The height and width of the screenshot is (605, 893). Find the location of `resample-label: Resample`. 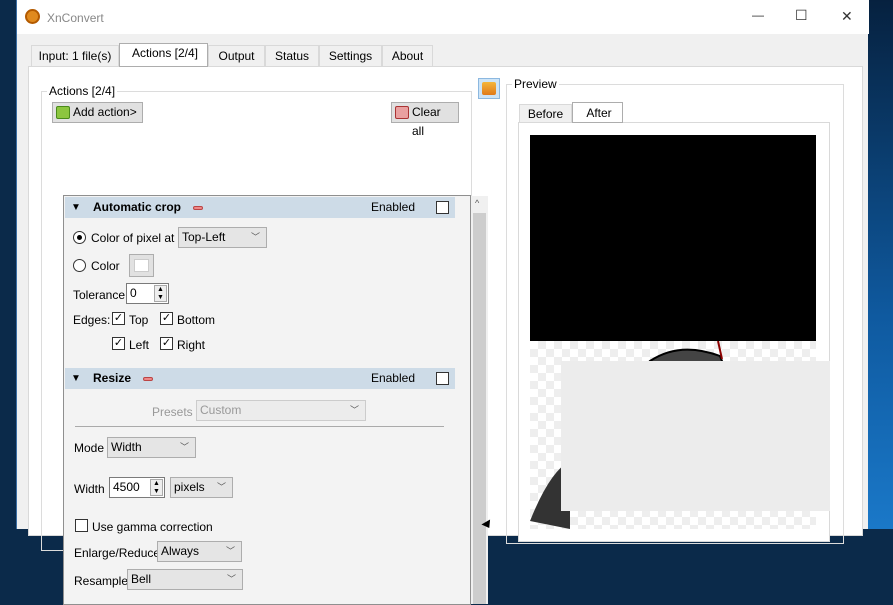

resample-label: Resample is located at coordinates (101, 581).